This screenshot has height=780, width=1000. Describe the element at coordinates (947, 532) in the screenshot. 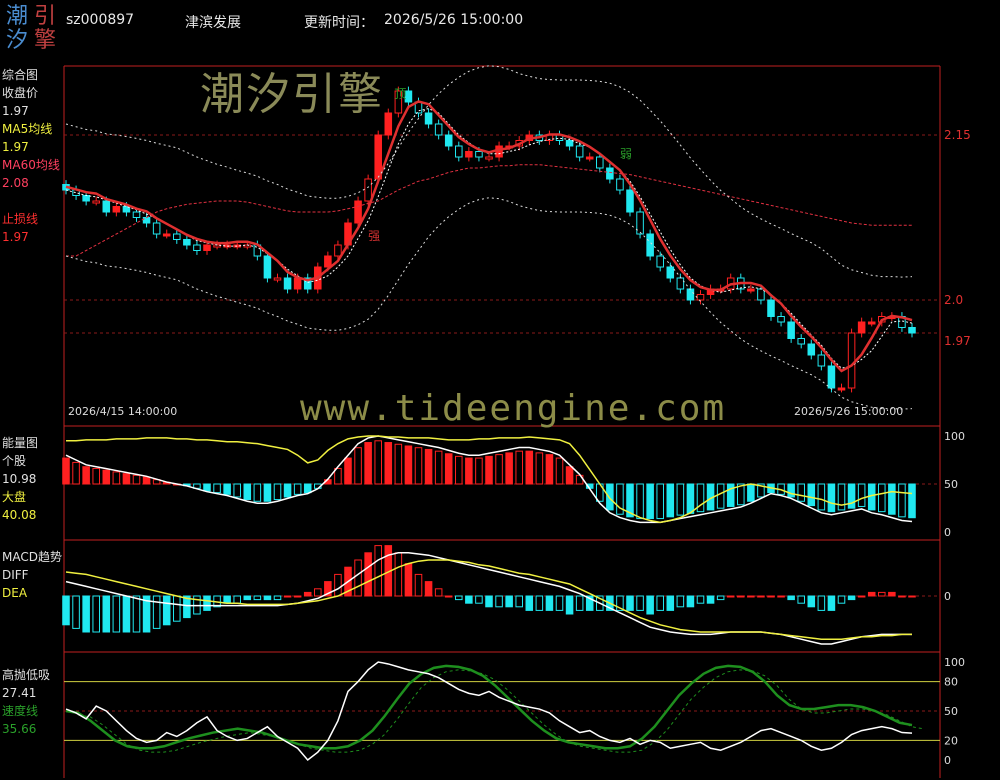

I see `energy-tick-label: 0` at that location.